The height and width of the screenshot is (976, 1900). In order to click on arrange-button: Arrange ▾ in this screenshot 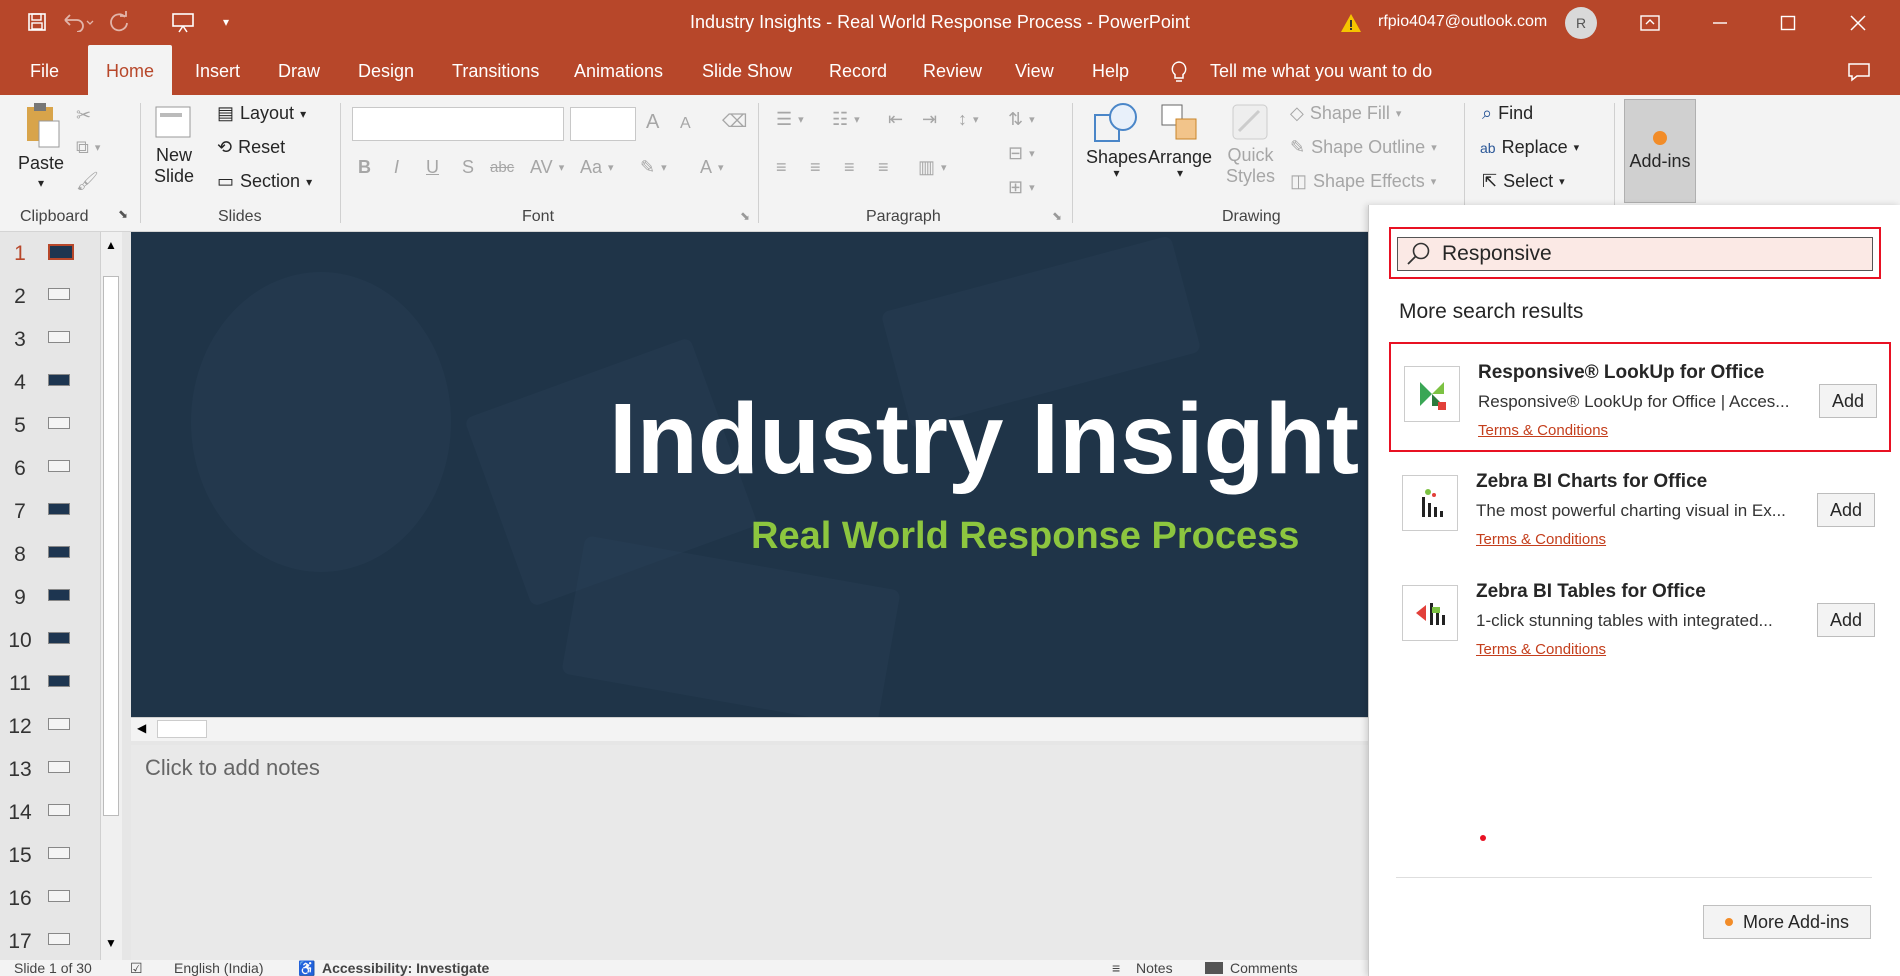, I will do `click(1180, 140)`.